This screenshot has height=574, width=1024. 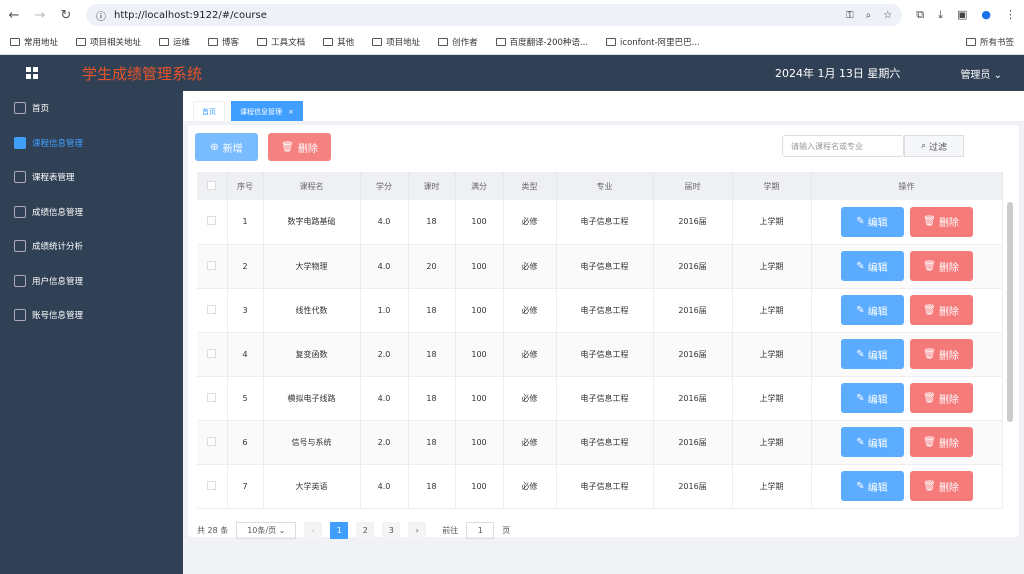 What do you see at coordinates (212, 186) in the screenshot?
I see `select-all-checkbox` at bounding box center [212, 186].